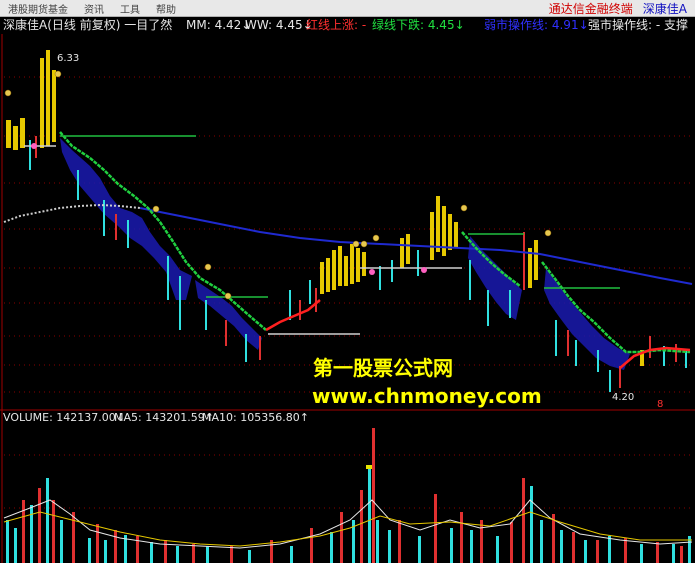  What do you see at coordinates (418, 25) in the screenshot?
I see `green-line-down: 绿线下跌: 4.45↓` at bounding box center [418, 25].